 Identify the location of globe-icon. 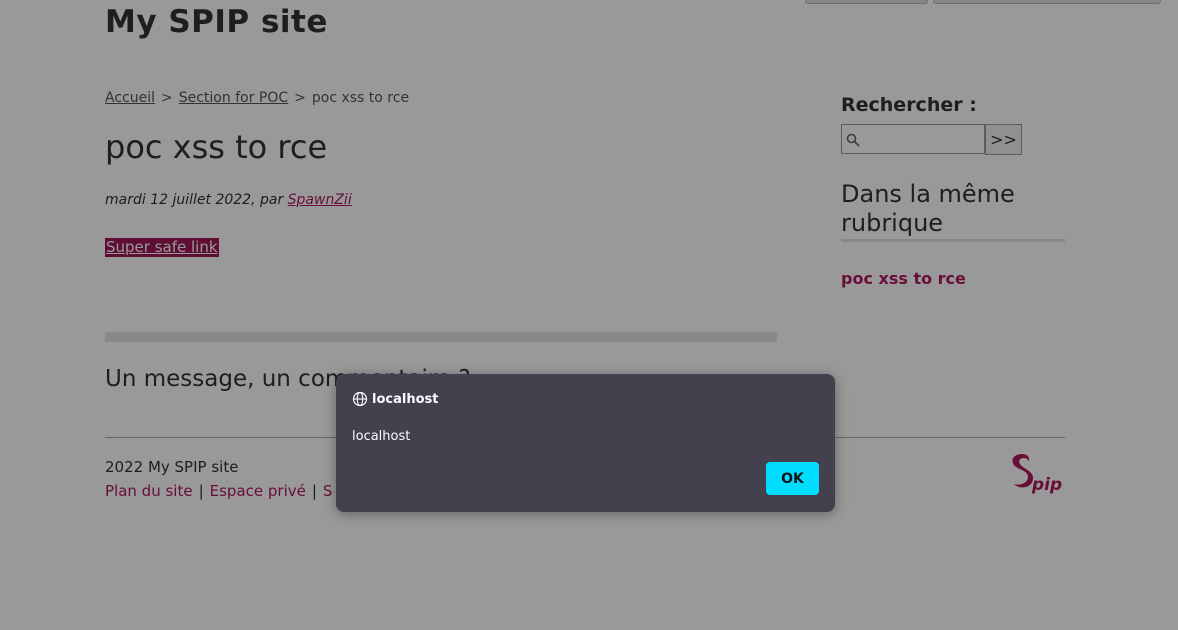
(360, 399).